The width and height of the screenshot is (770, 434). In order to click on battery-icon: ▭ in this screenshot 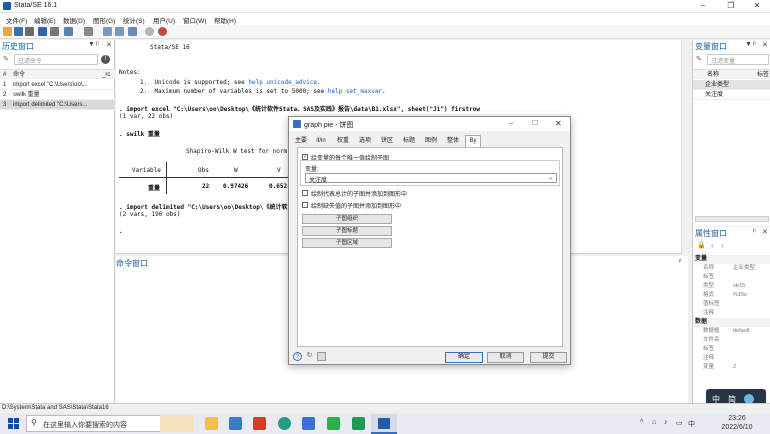, I will do `click(679, 423)`.